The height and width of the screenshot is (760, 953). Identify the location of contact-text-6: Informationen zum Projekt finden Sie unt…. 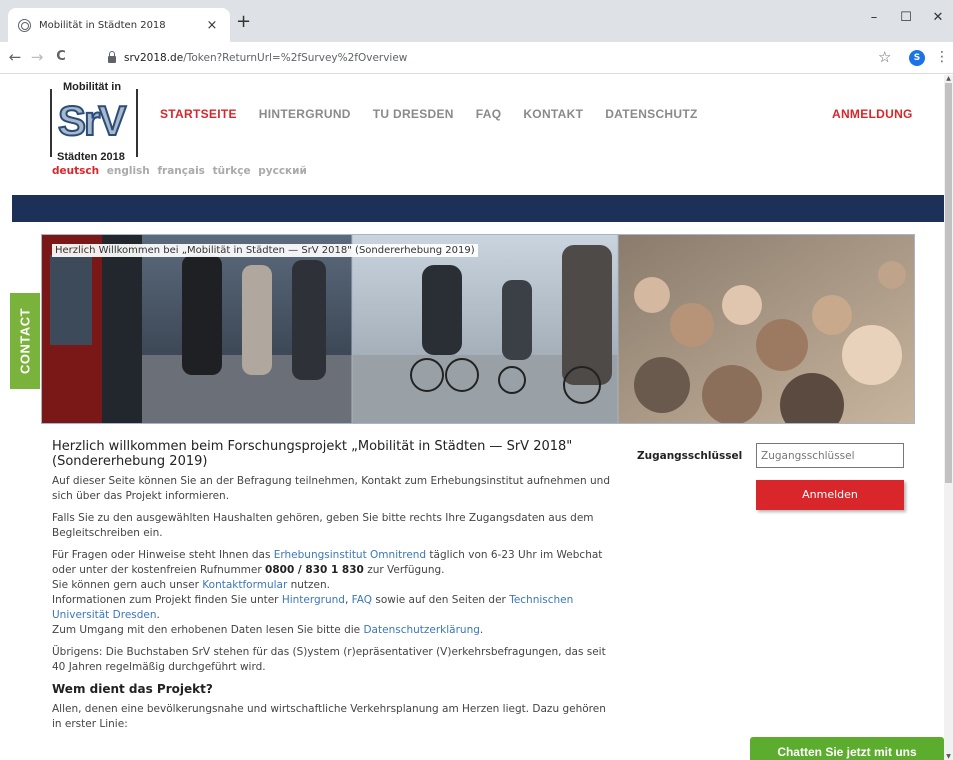
(167, 600).